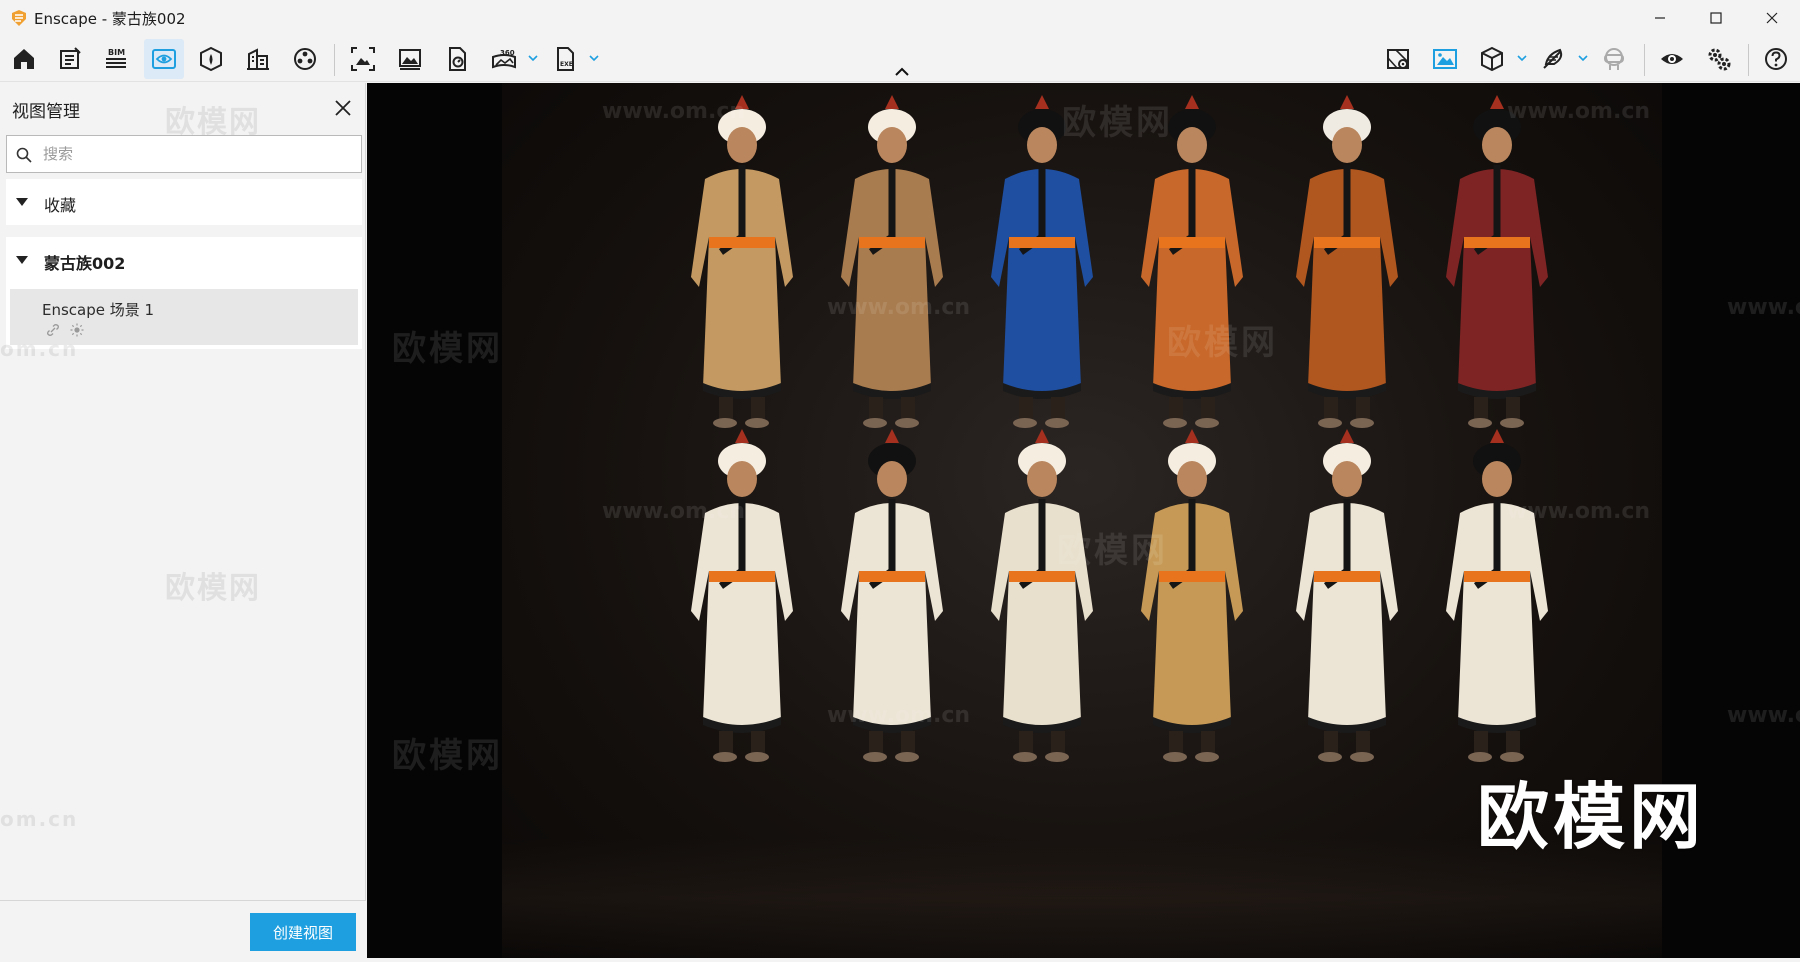 The image size is (1800, 962). I want to click on views-icon, so click(164, 59).